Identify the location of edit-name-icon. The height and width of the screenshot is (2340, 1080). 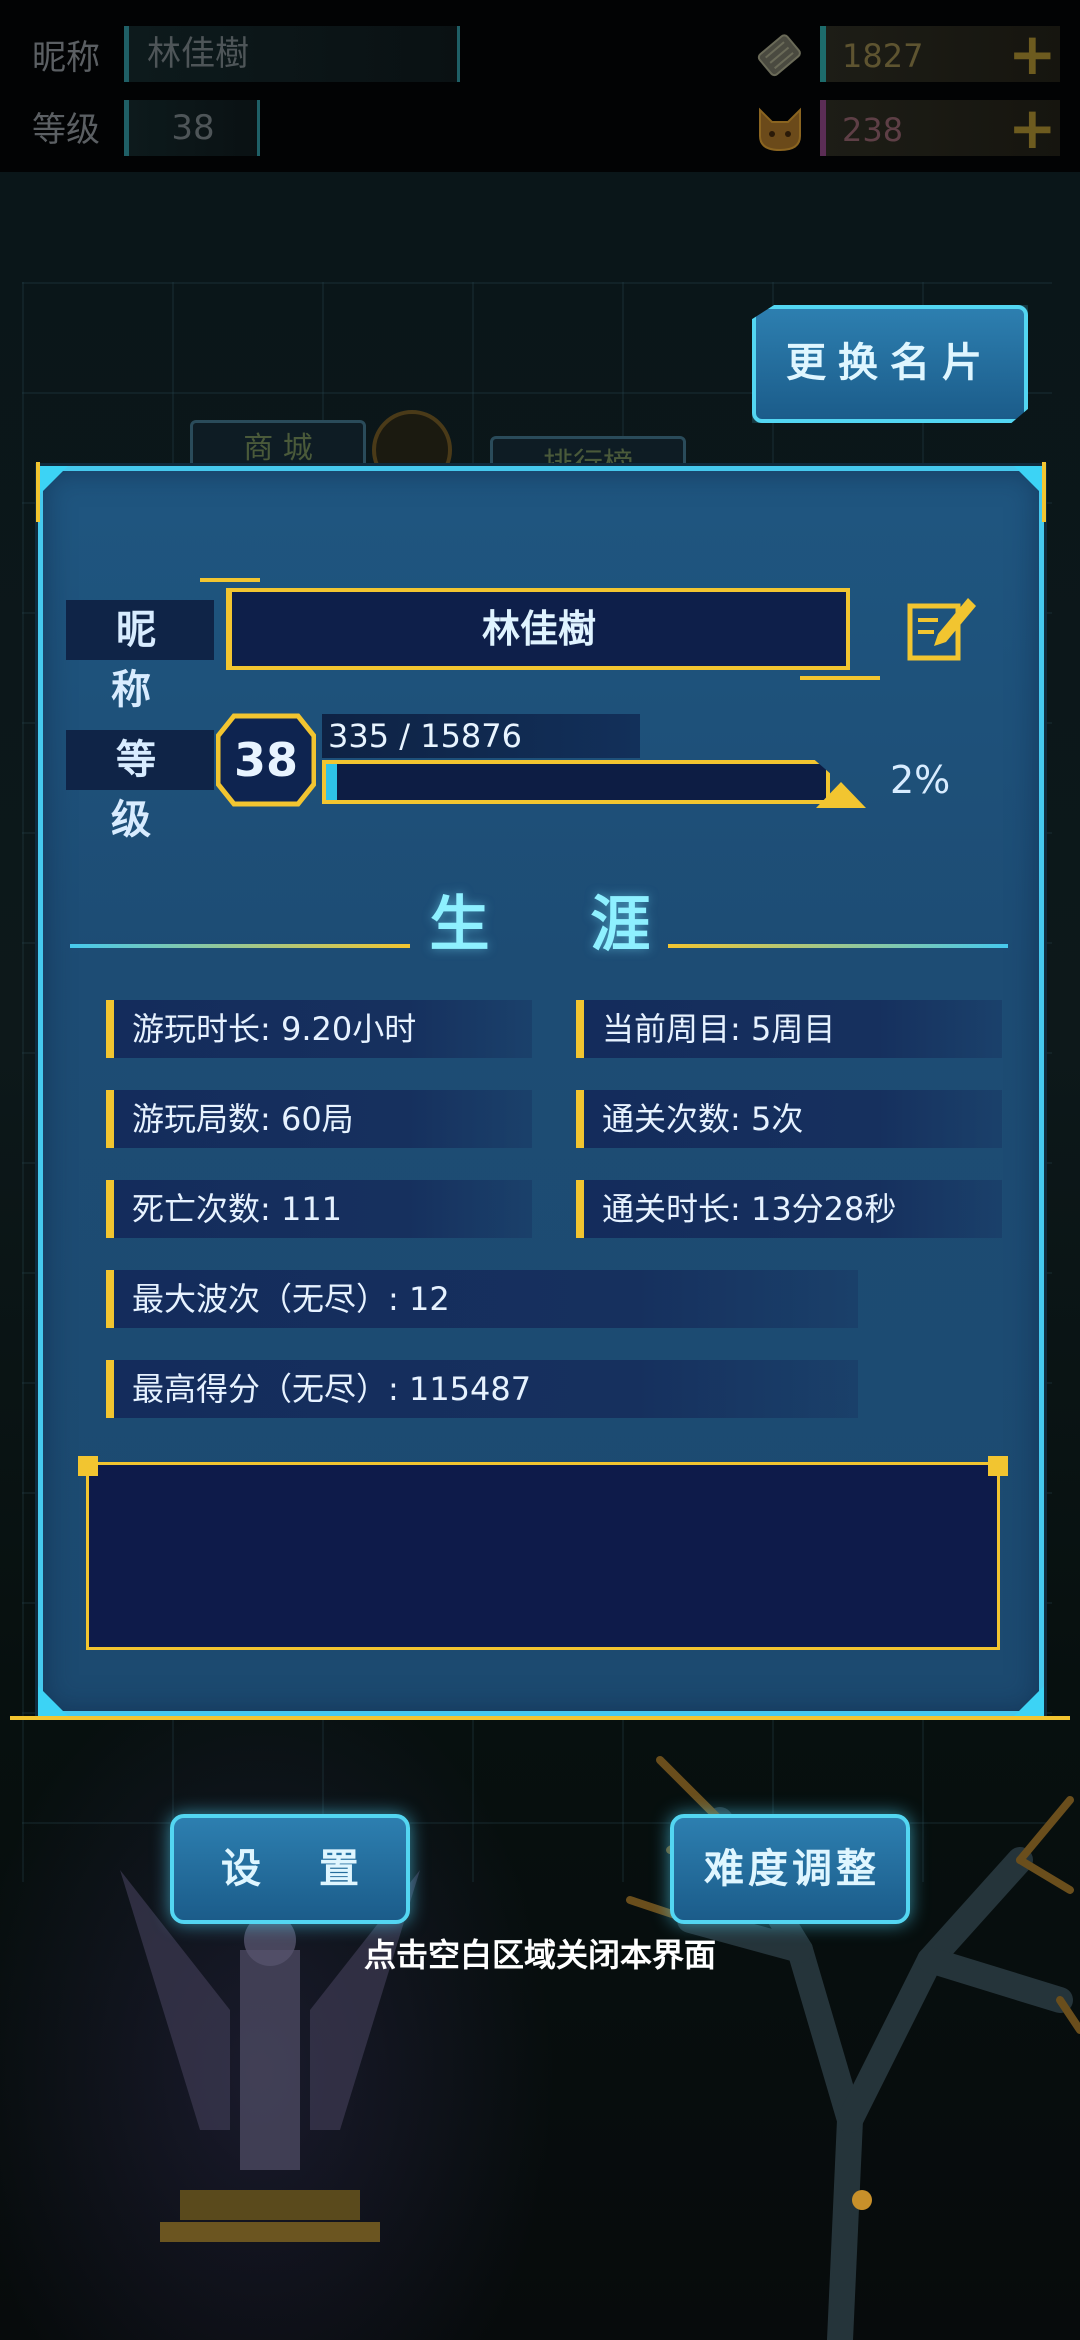
(942, 628).